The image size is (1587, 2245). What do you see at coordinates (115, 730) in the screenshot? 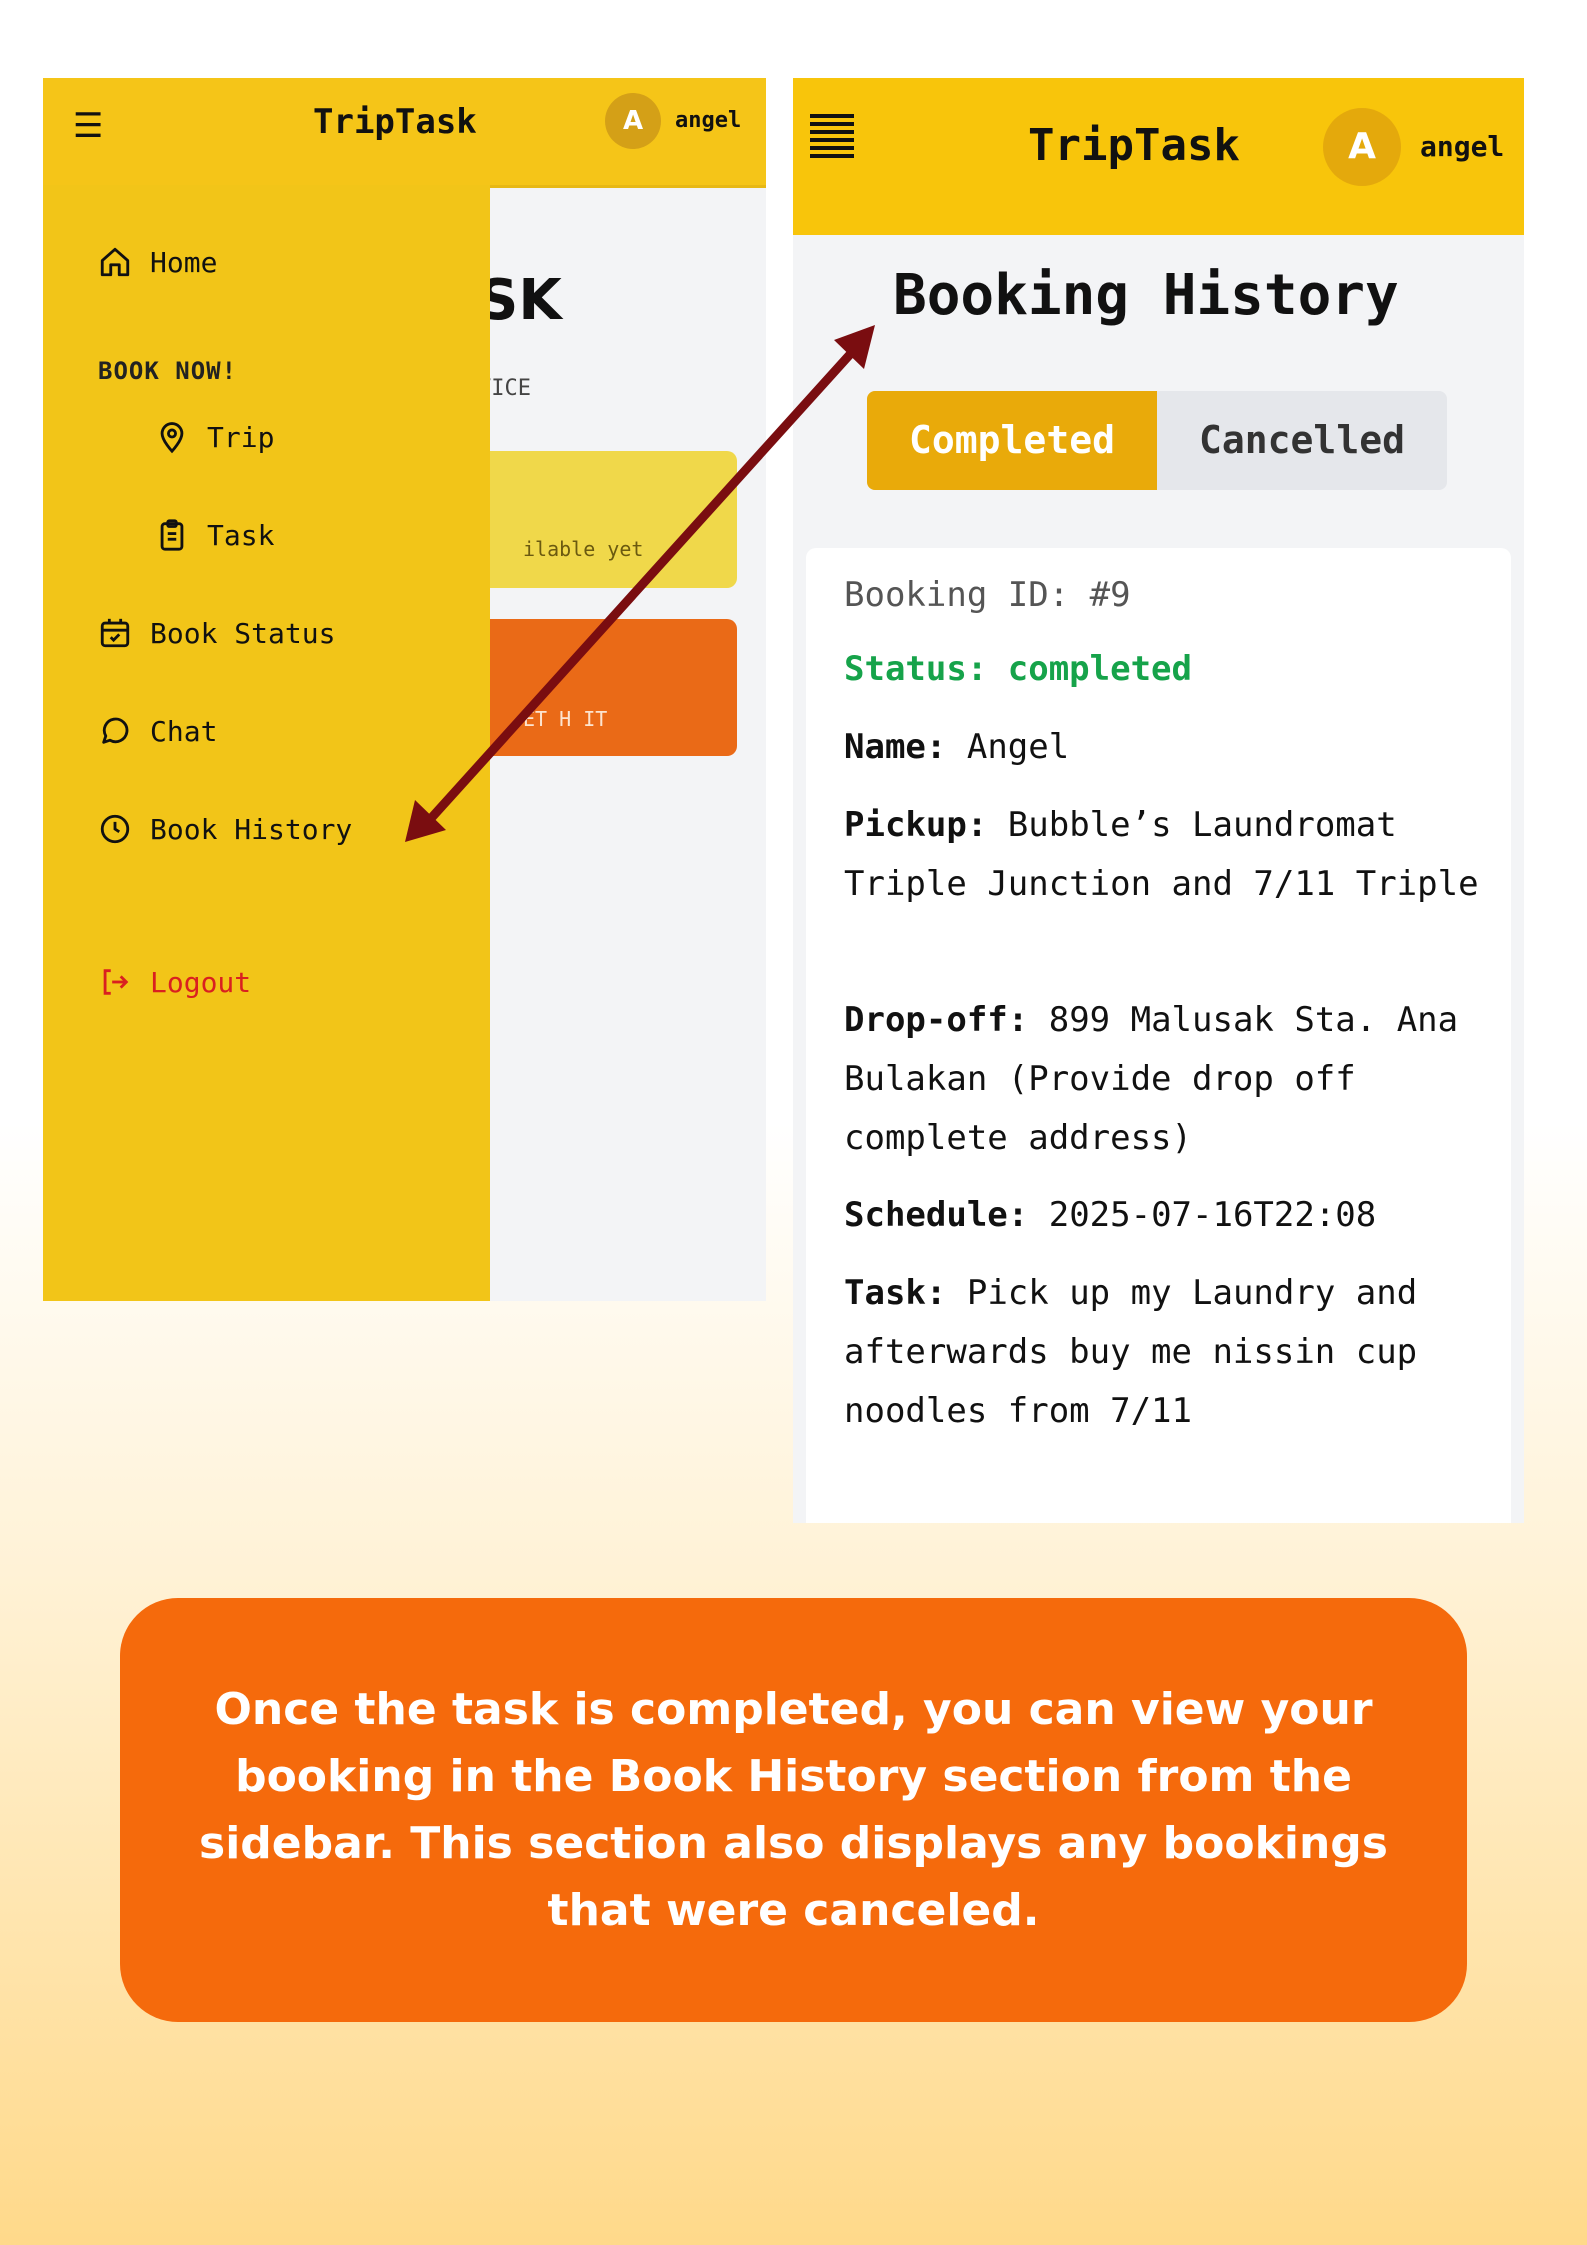
I see `chat-bubble-icon` at bounding box center [115, 730].